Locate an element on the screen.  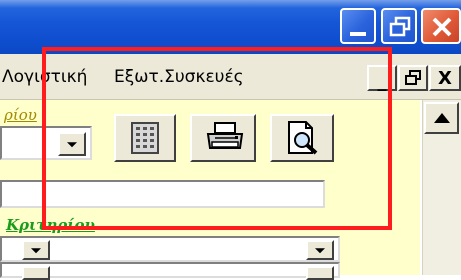
top-field-label: ρίου is located at coordinates (20, 115).